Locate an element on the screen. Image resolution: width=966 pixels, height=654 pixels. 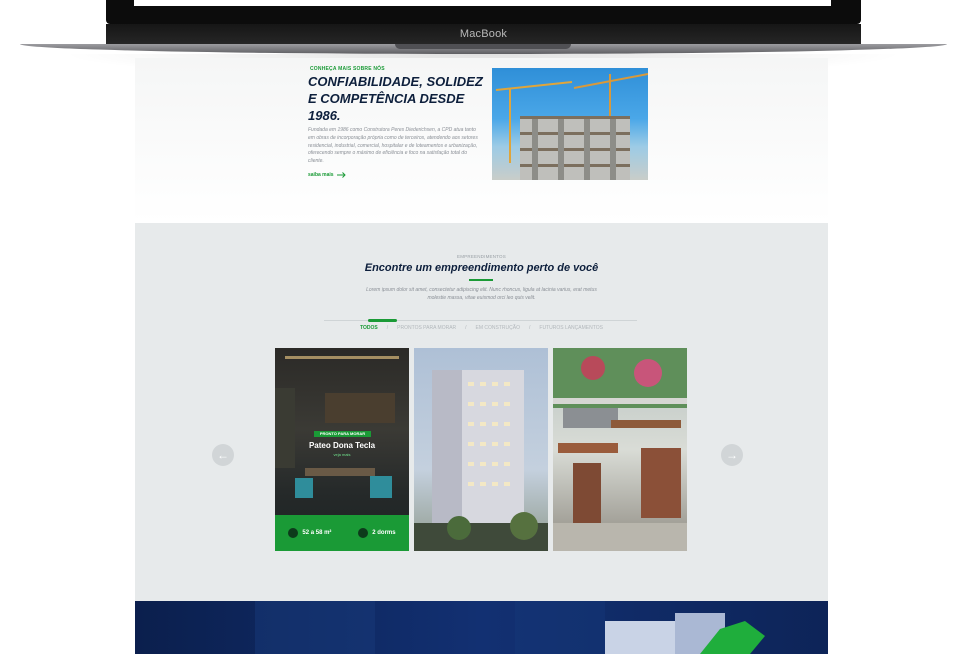
laptop-chin: MacBook is located at coordinates (483, 34).